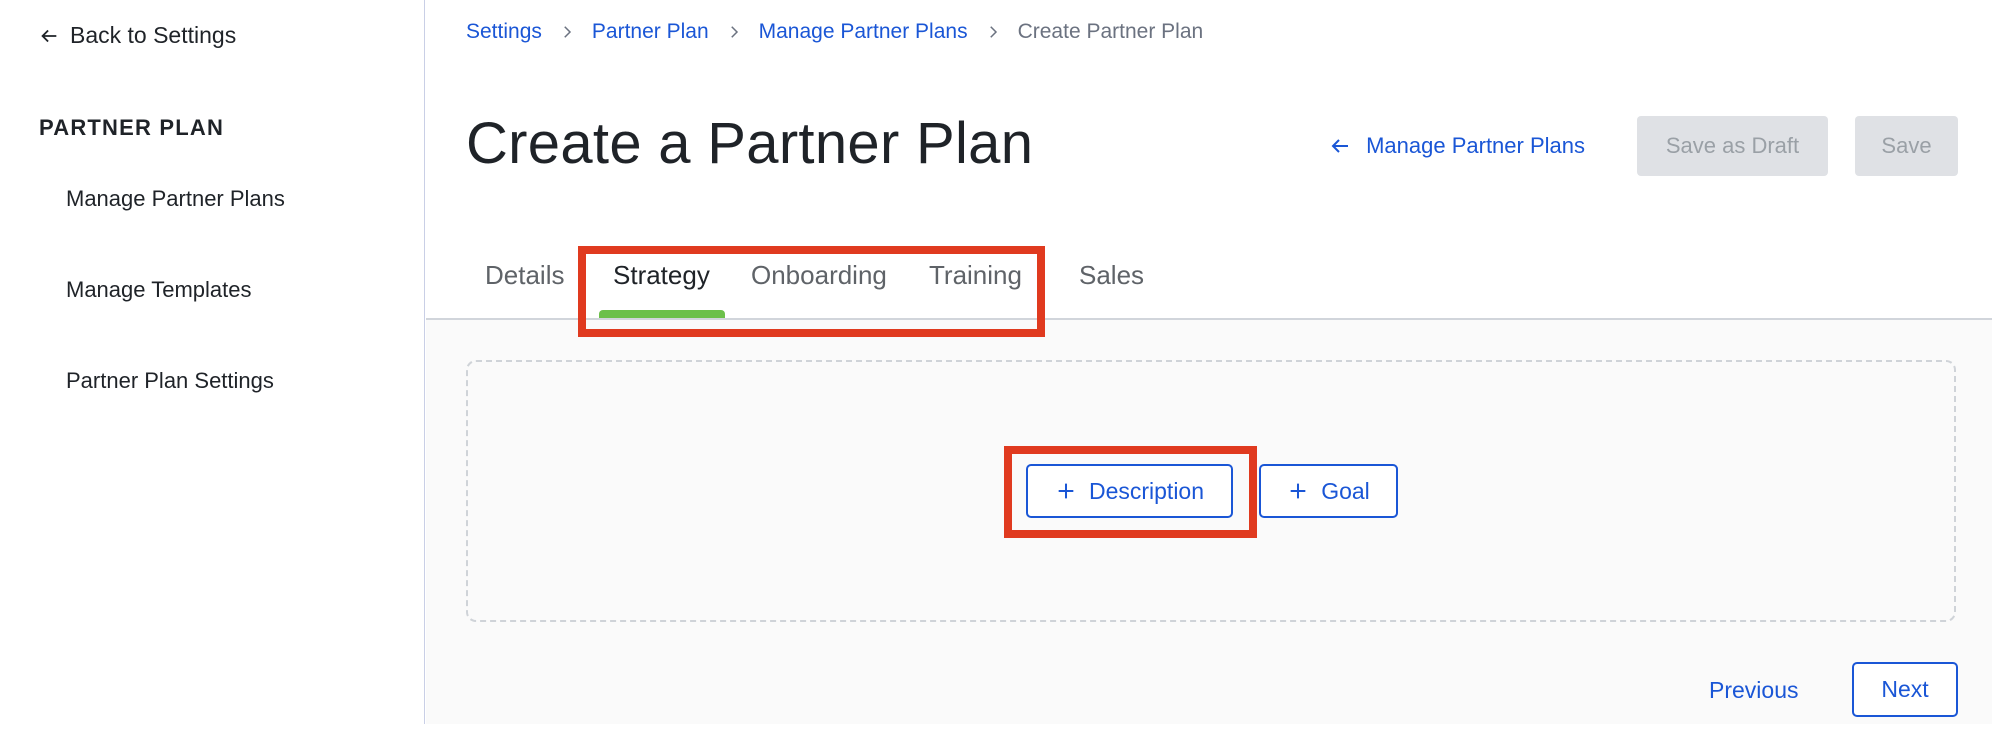 This screenshot has height=752, width=1992. I want to click on tab-sales: Sales, so click(1111, 275).